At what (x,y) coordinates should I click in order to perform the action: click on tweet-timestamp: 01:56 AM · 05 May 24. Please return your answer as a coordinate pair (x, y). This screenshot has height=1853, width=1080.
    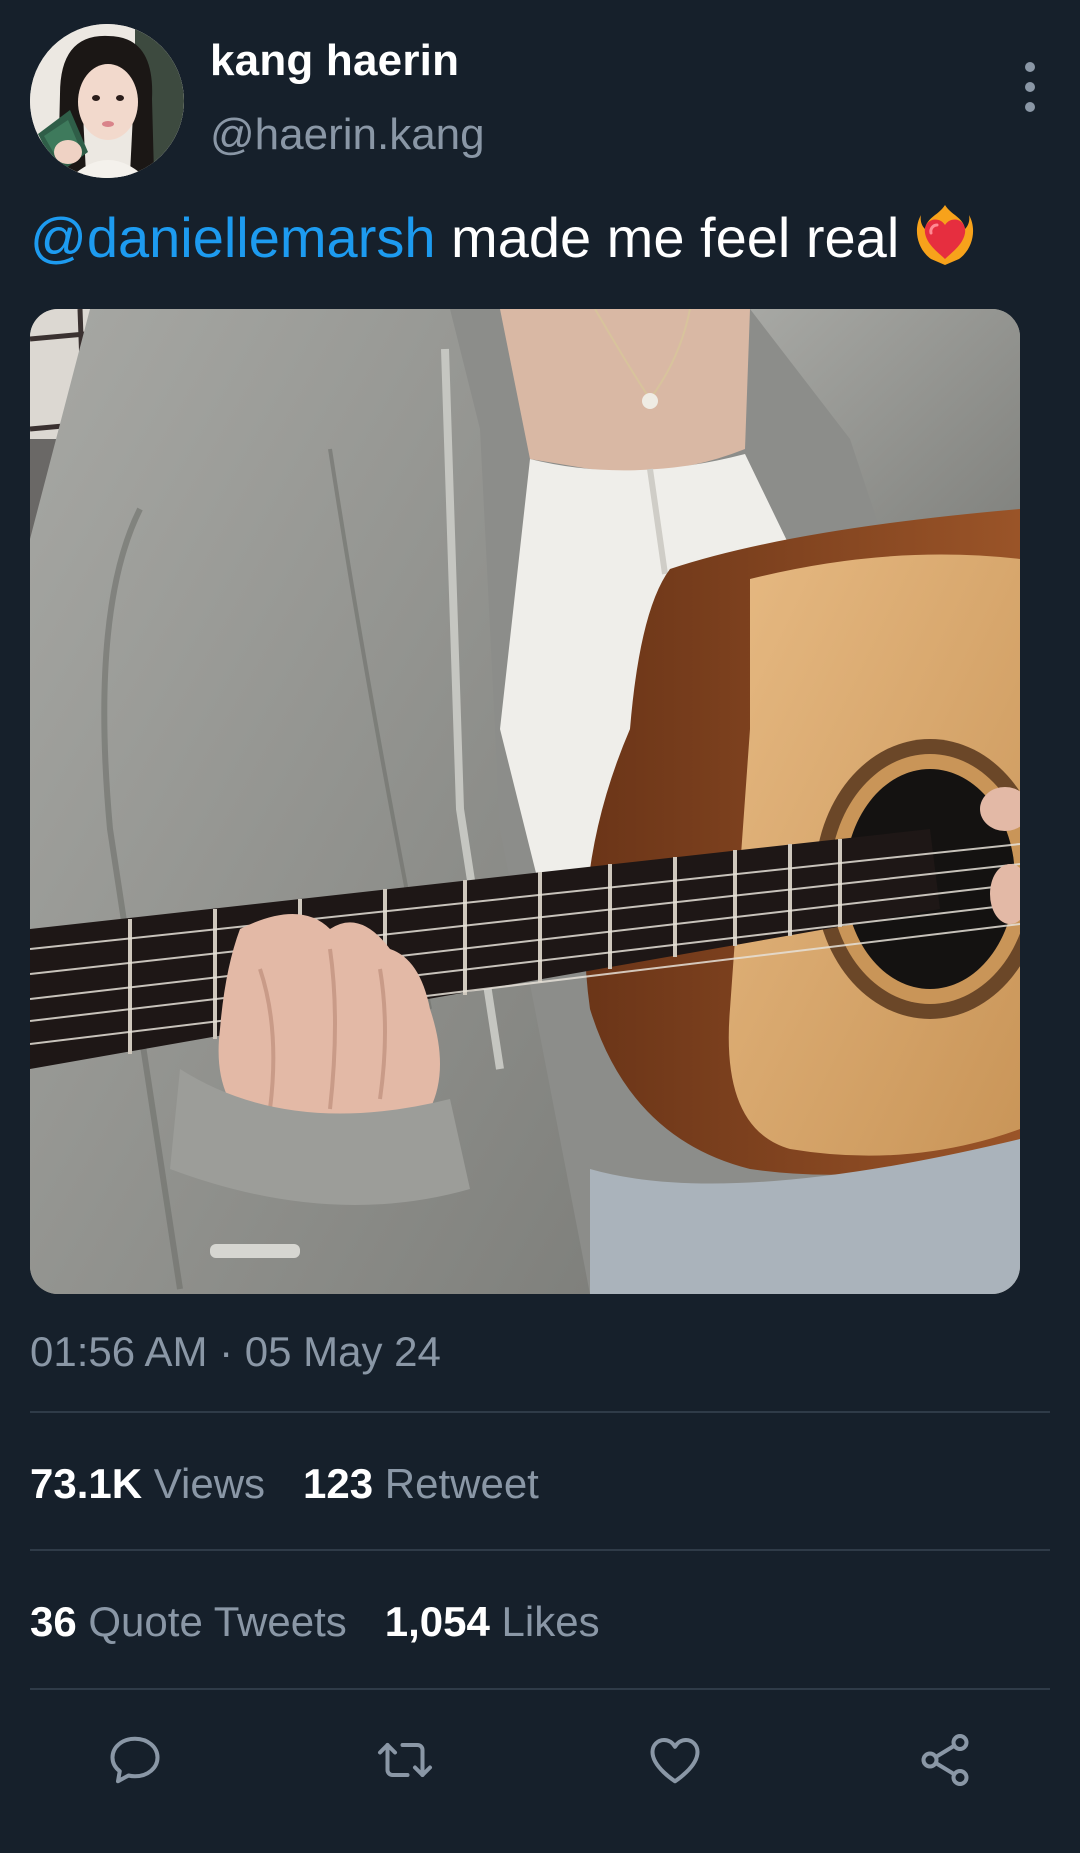
    Looking at the image, I should click on (235, 1351).